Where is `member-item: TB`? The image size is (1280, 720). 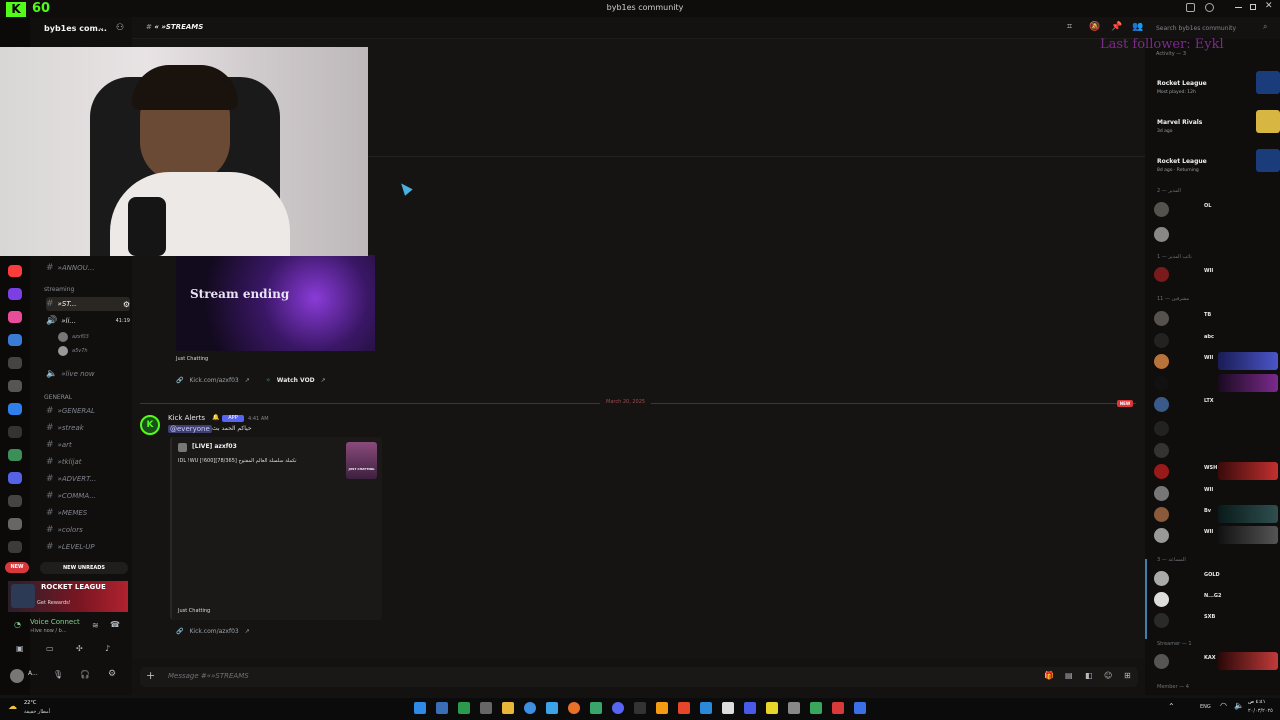
member-item: TB is located at coordinates (1216, 318).